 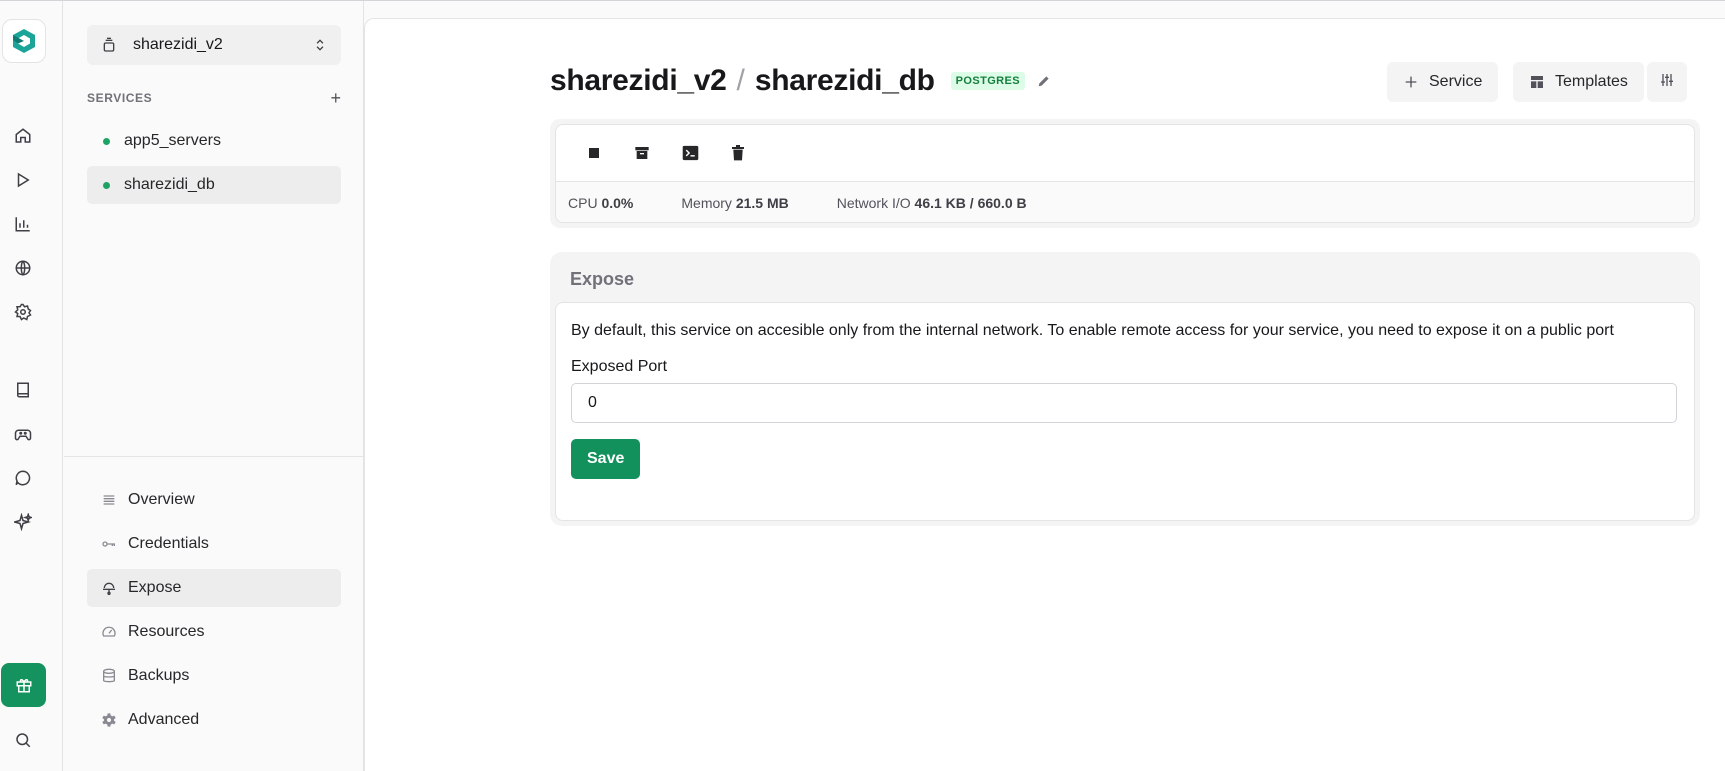 I want to click on gamepad-icon, so click(x=23, y=434).